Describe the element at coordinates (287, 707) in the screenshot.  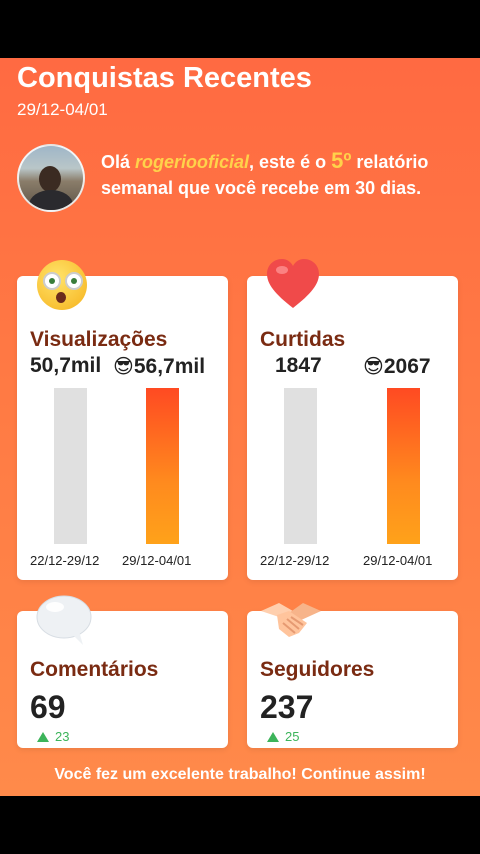
I see `followers-value: 237` at that location.